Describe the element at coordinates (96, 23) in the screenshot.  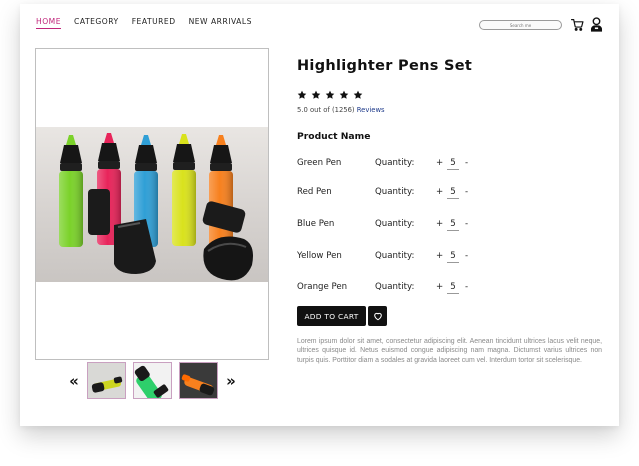
I see `nav-category: CATEGORY` at that location.